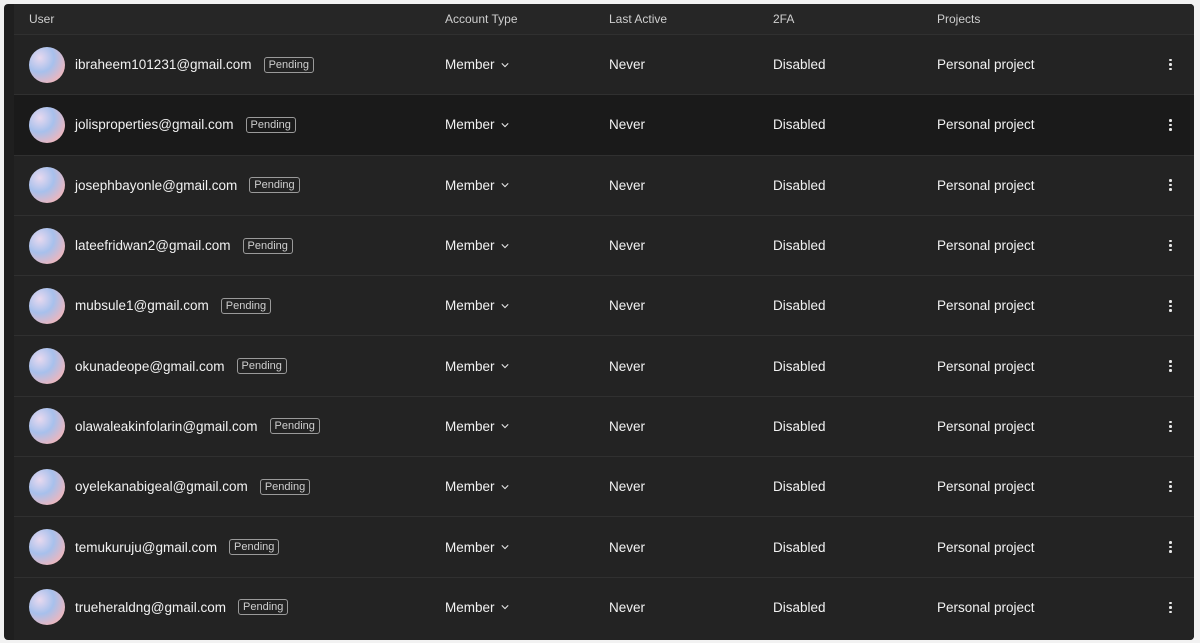 Image resolution: width=1200 pixels, height=643 pixels. Describe the element at coordinates (229, 366) in the screenshot. I see `user-cell: okunadeope@gmail.com Pending` at that location.